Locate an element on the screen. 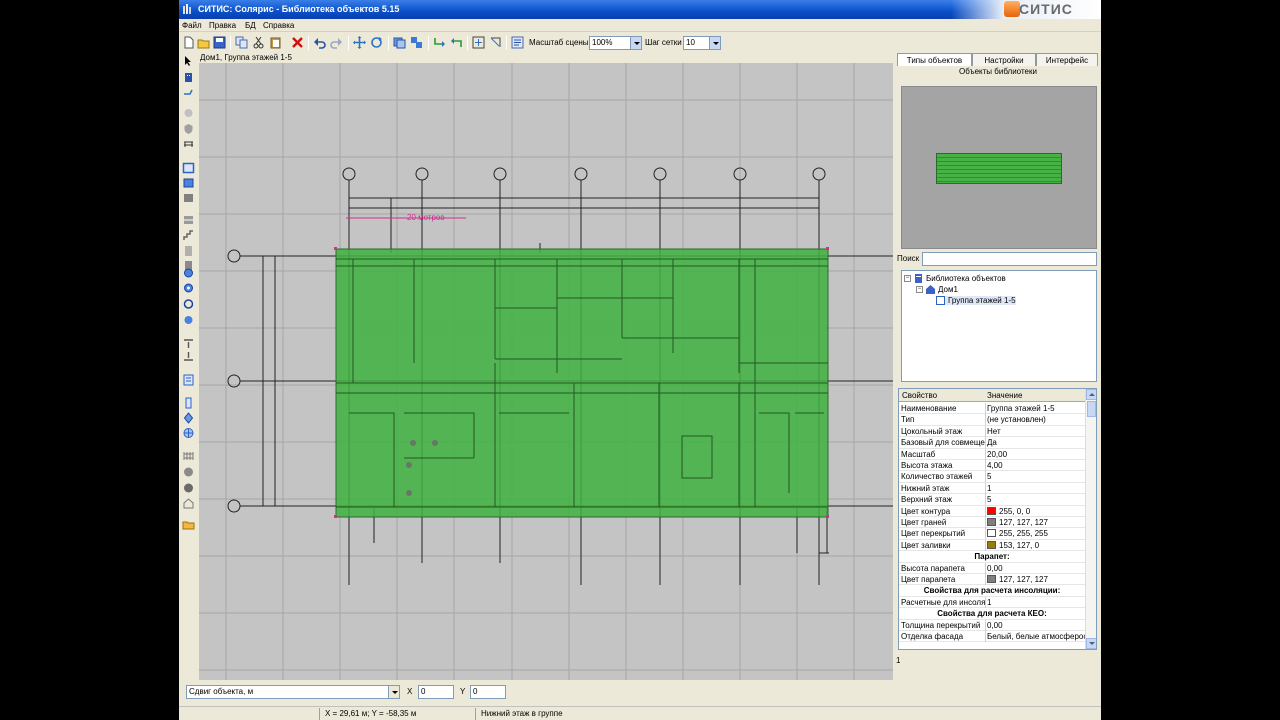 The height and width of the screenshot is (720, 1280). property-row: Цвет парапета 127, 127, 127 is located at coordinates (992, 580).